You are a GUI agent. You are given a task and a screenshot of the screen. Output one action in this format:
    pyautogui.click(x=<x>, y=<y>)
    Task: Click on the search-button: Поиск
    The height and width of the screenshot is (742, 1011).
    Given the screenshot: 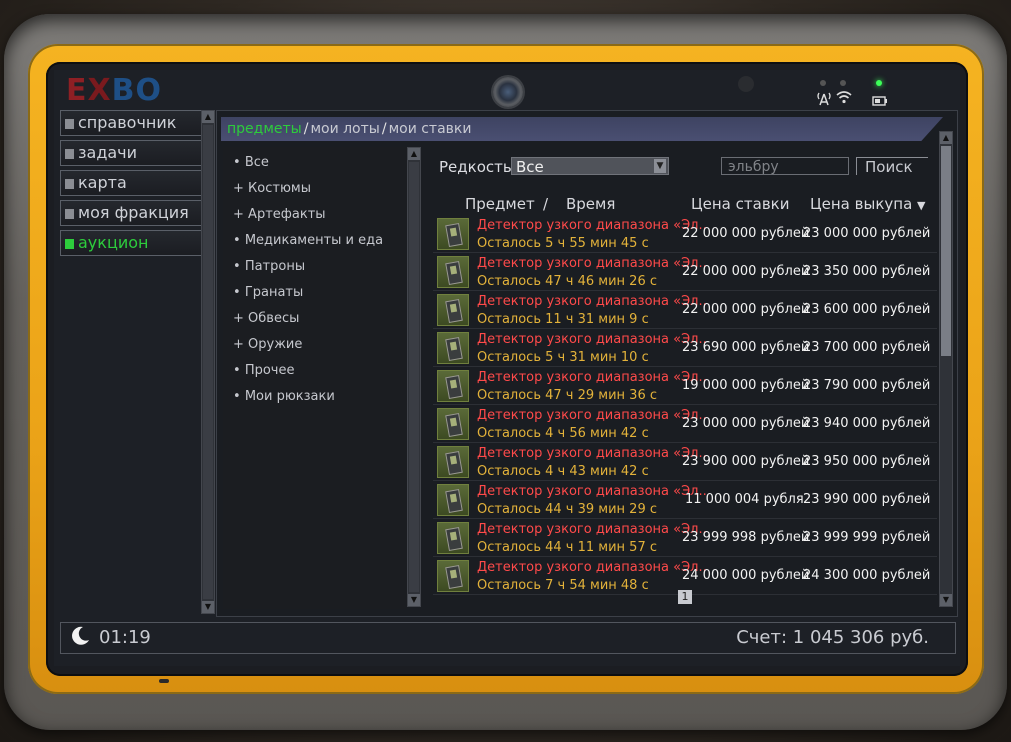 What is the action you would take?
    pyautogui.click(x=892, y=166)
    